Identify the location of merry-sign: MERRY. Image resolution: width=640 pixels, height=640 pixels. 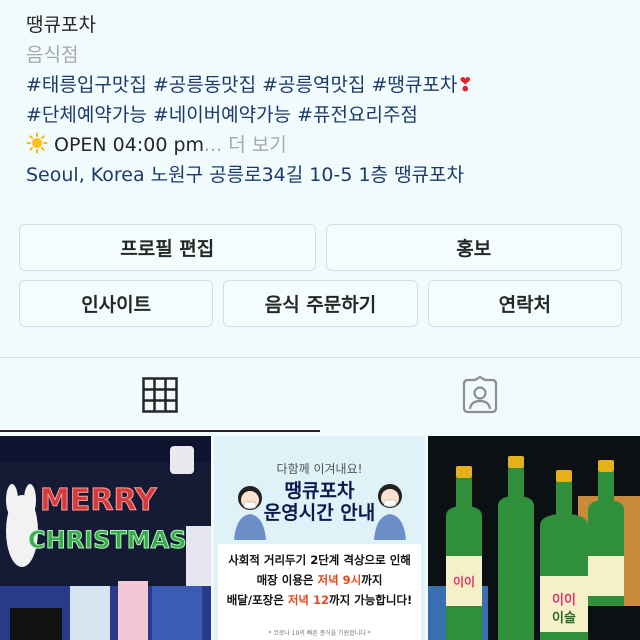
(99, 500).